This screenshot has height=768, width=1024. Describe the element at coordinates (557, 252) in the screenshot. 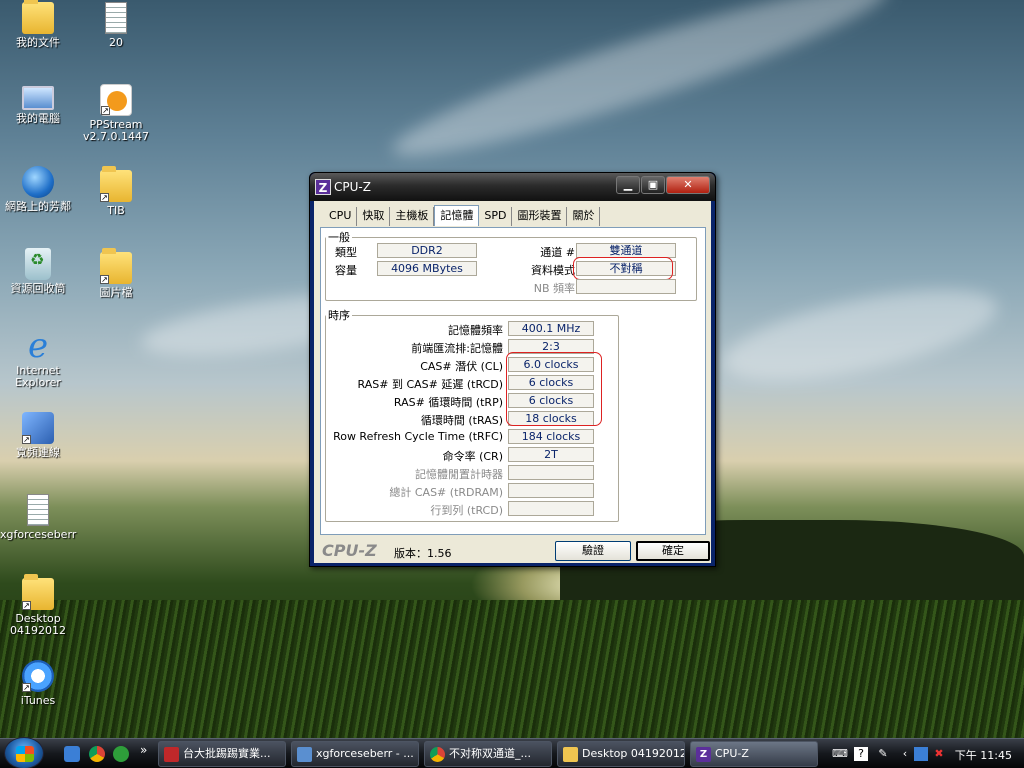

I see `channel-label: 通道 #` at that location.